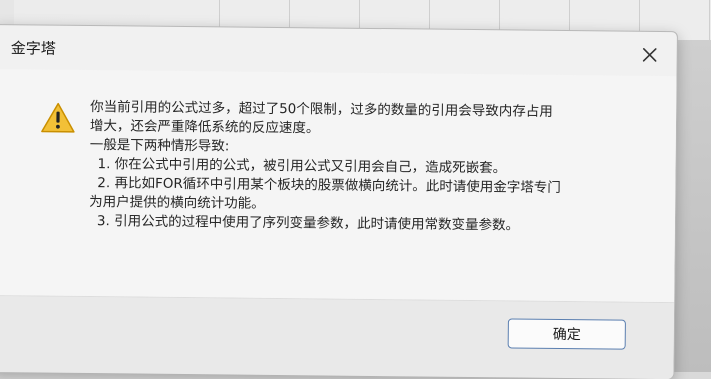  Describe the element at coordinates (58, 117) in the screenshot. I see `warning-triangle-icon` at that location.